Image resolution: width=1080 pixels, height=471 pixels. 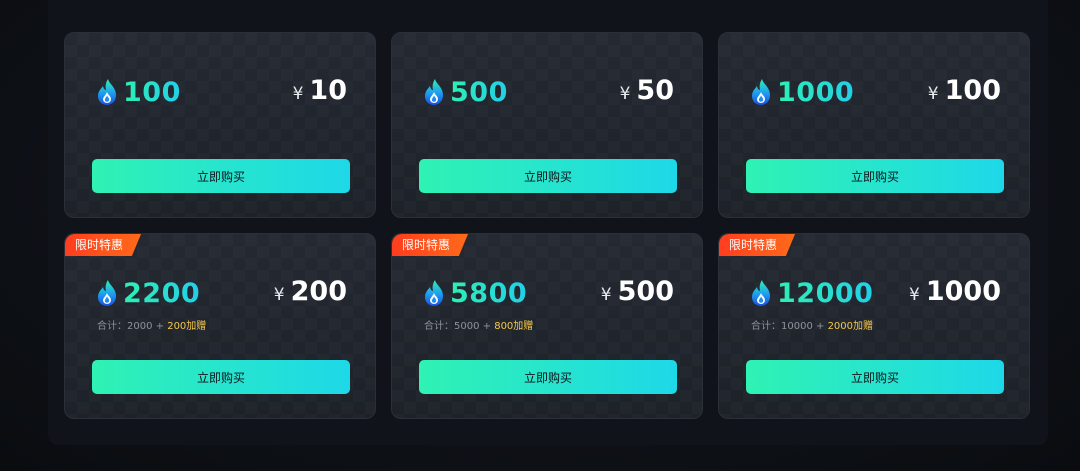 I want to click on package-card-100: 100 ¥ 10 立即购买, so click(x=220, y=125).